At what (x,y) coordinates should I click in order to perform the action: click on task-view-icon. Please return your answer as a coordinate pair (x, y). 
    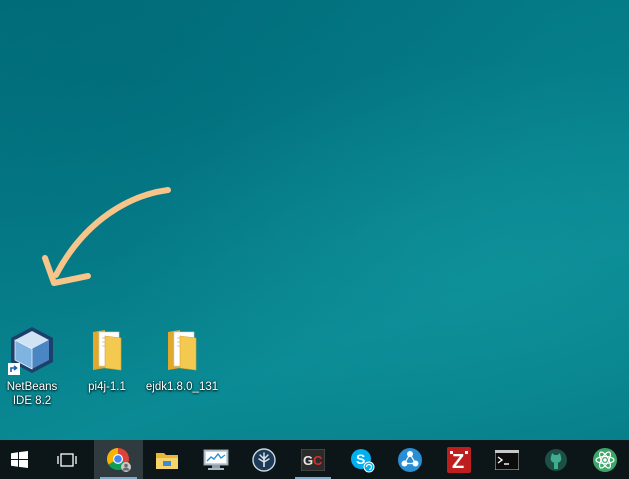
    Looking at the image, I should click on (67, 459).